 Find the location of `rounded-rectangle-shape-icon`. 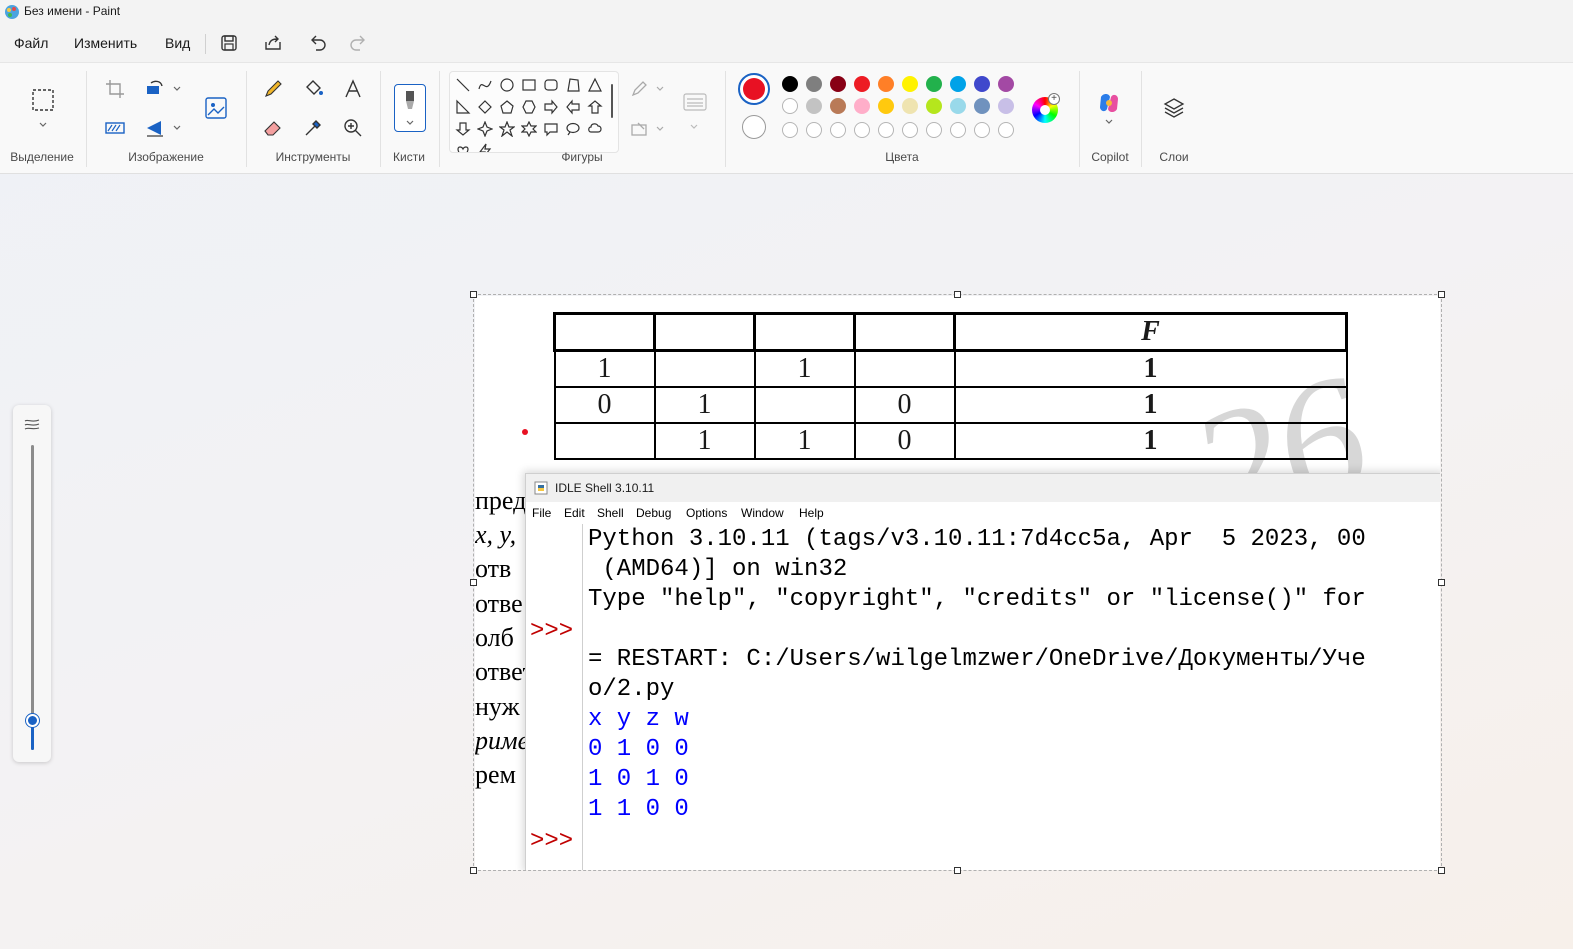

rounded-rectangle-shape-icon is located at coordinates (551, 85).